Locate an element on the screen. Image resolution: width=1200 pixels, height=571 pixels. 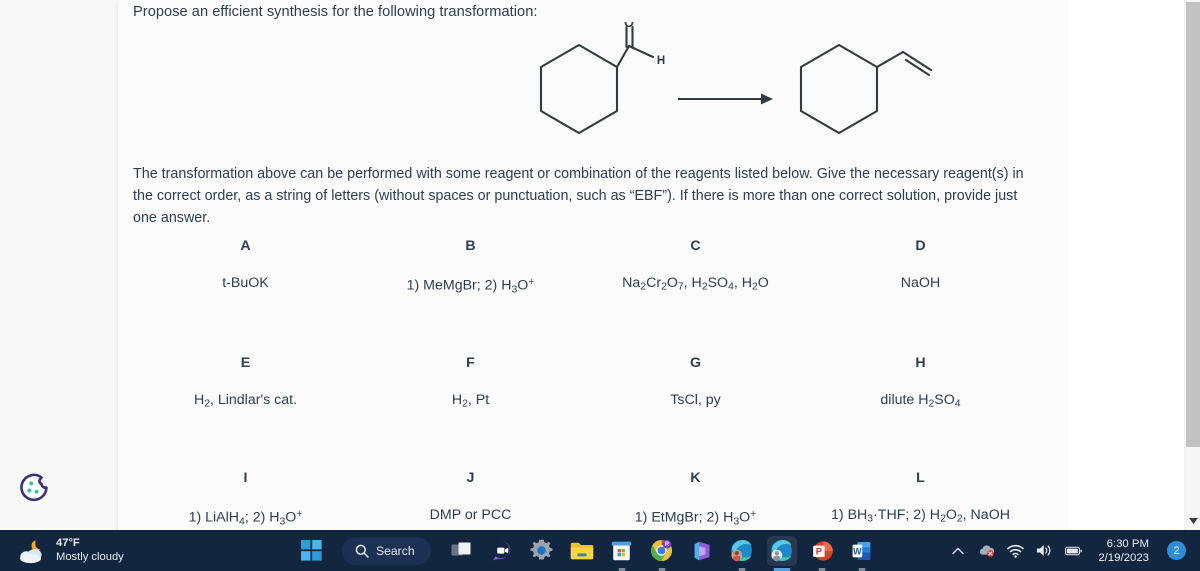
microsoft-store-button is located at coordinates (622, 553).